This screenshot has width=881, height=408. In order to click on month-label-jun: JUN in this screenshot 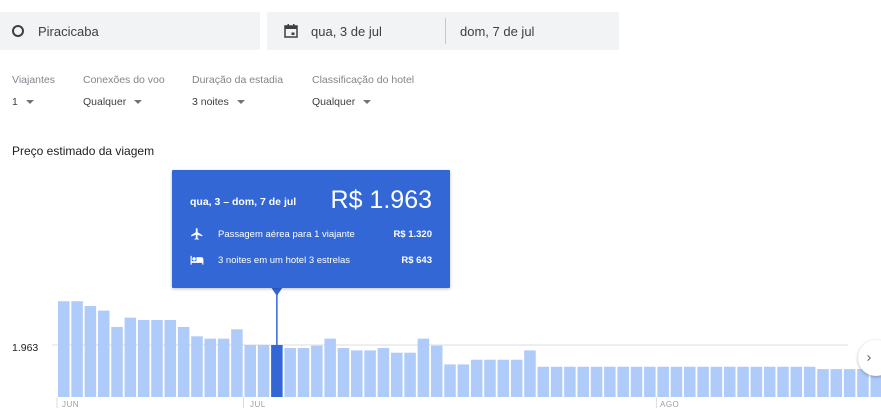, I will do `click(71, 404)`.